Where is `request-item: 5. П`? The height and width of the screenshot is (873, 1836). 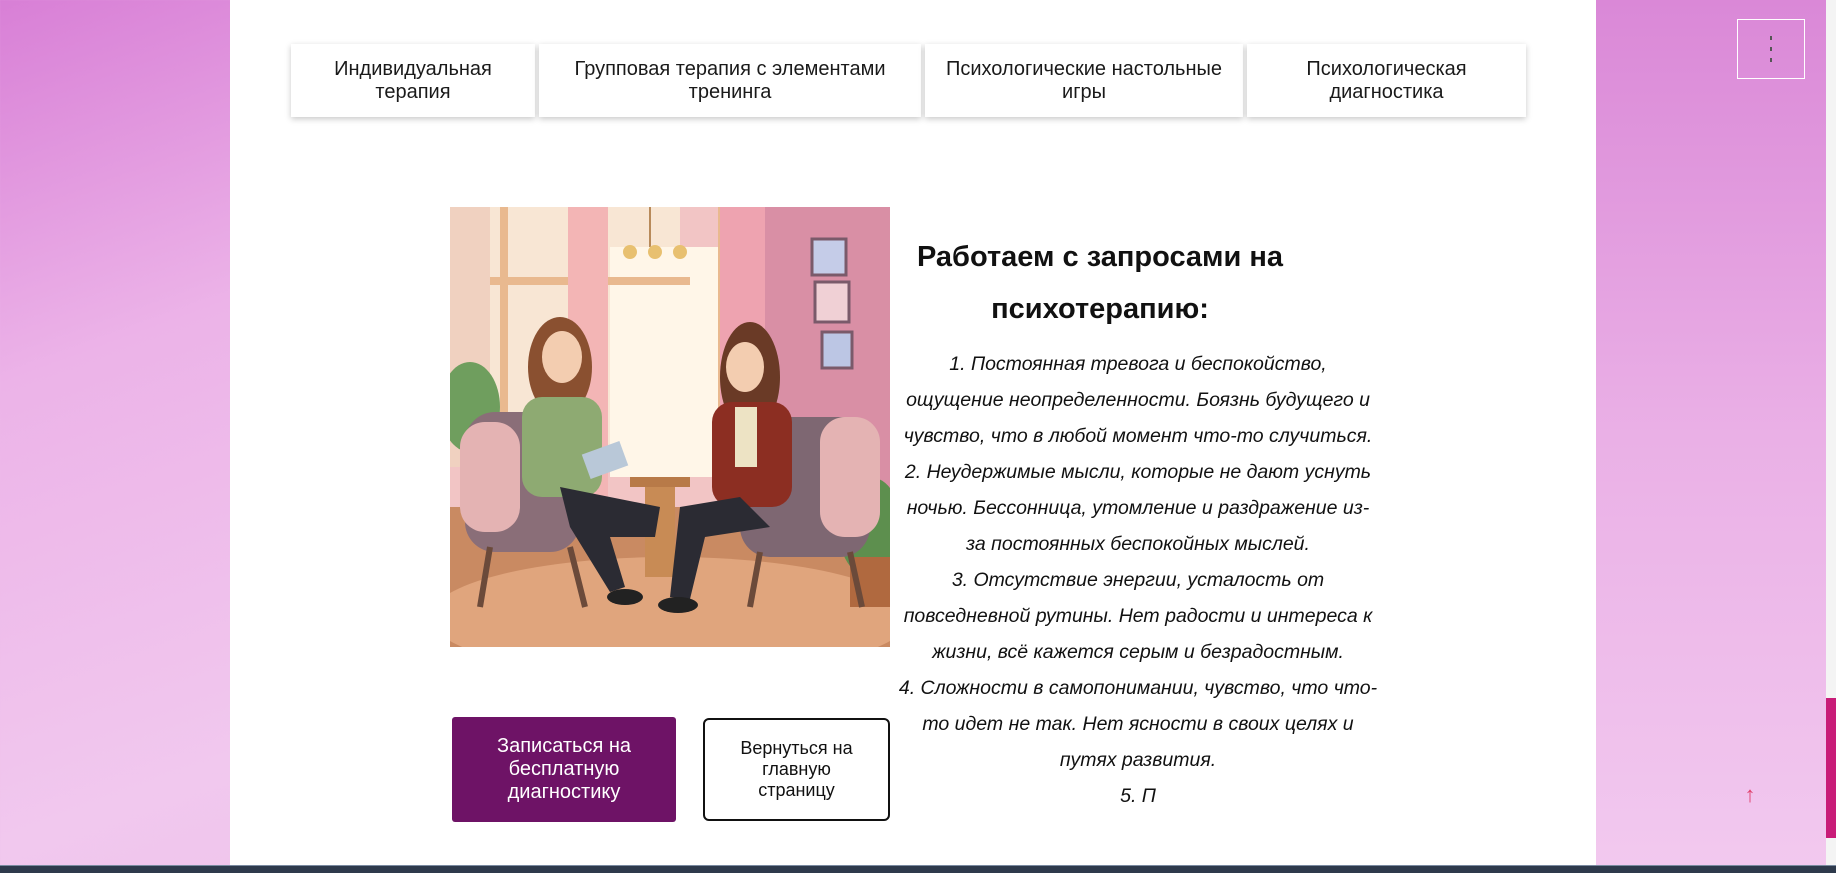 request-item: 5. П is located at coordinates (1138, 796).